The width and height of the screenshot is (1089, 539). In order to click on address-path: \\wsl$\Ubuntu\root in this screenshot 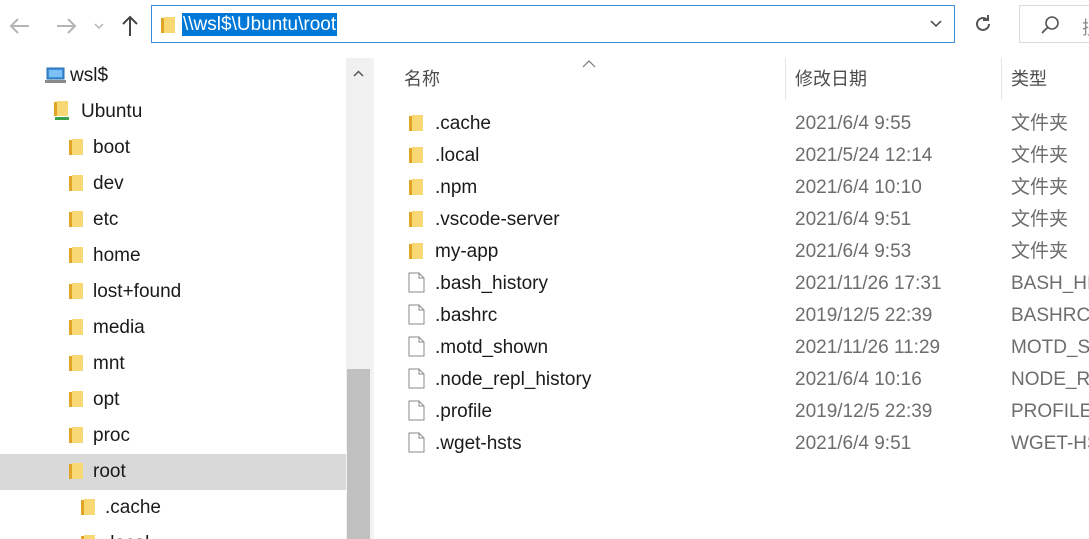, I will do `click(260, 24)`.